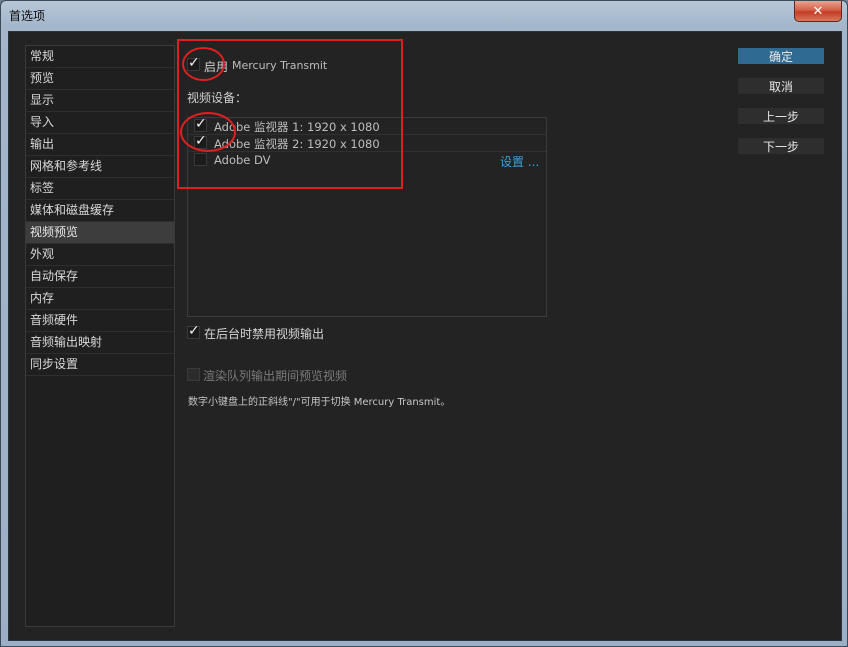 This screenshot has width=848, height=647. What do you see at coordinates (100, 79) in the screenshot?
I see `category-item-preview: 预览` at bounding box center [100, 79].